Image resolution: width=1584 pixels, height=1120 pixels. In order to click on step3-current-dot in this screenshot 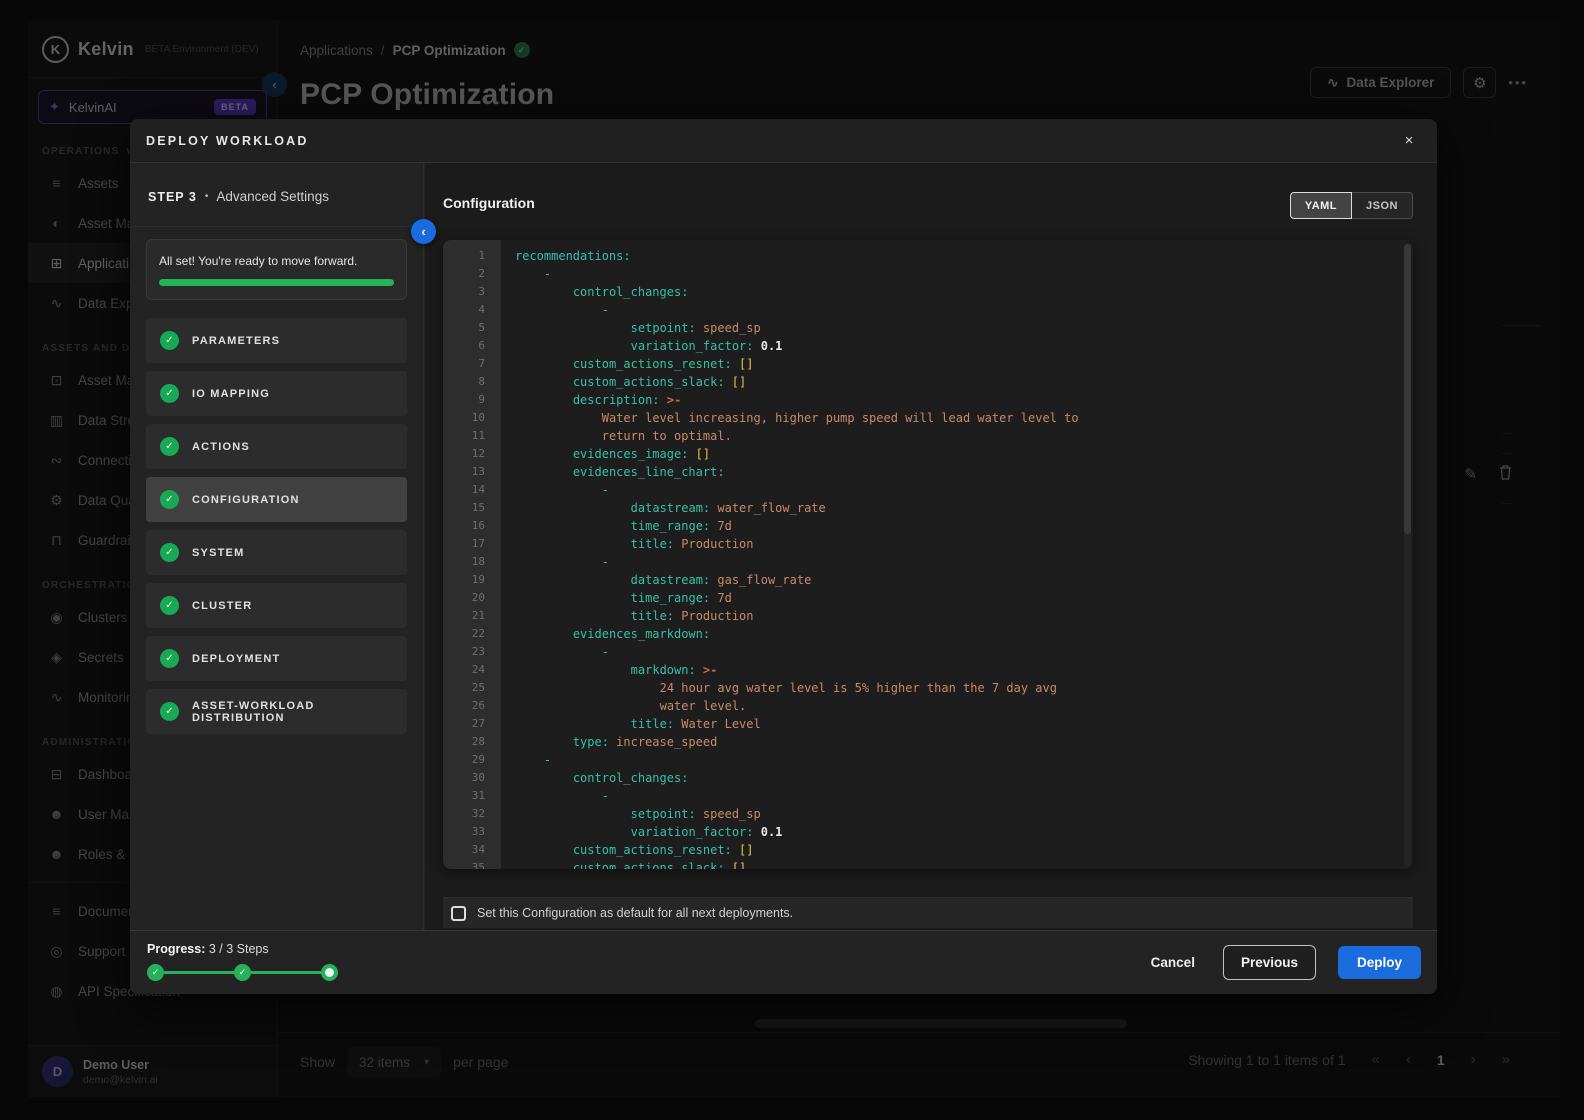, I will do `click(329, 972)`.